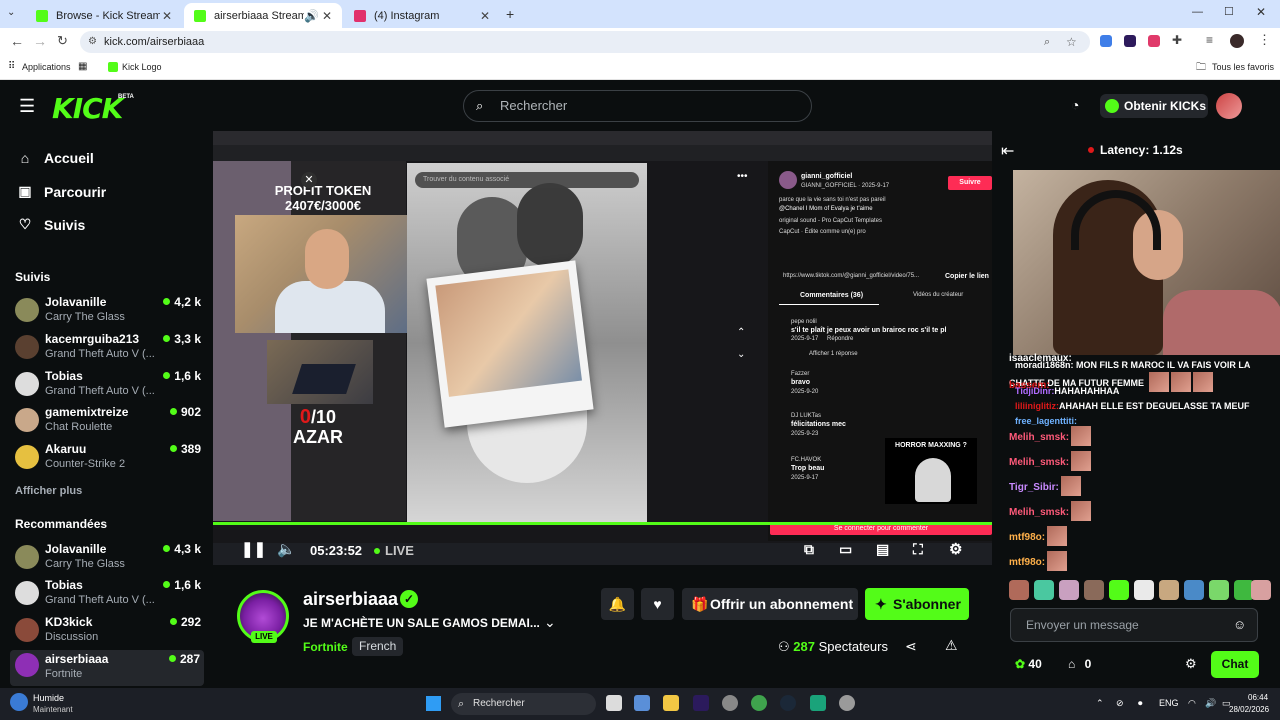 Image resolution: width=1280 pixels, height=720 pixels. I want to click on sidebar-item-accueil: ⌂ Accueil, so click(55, 158).